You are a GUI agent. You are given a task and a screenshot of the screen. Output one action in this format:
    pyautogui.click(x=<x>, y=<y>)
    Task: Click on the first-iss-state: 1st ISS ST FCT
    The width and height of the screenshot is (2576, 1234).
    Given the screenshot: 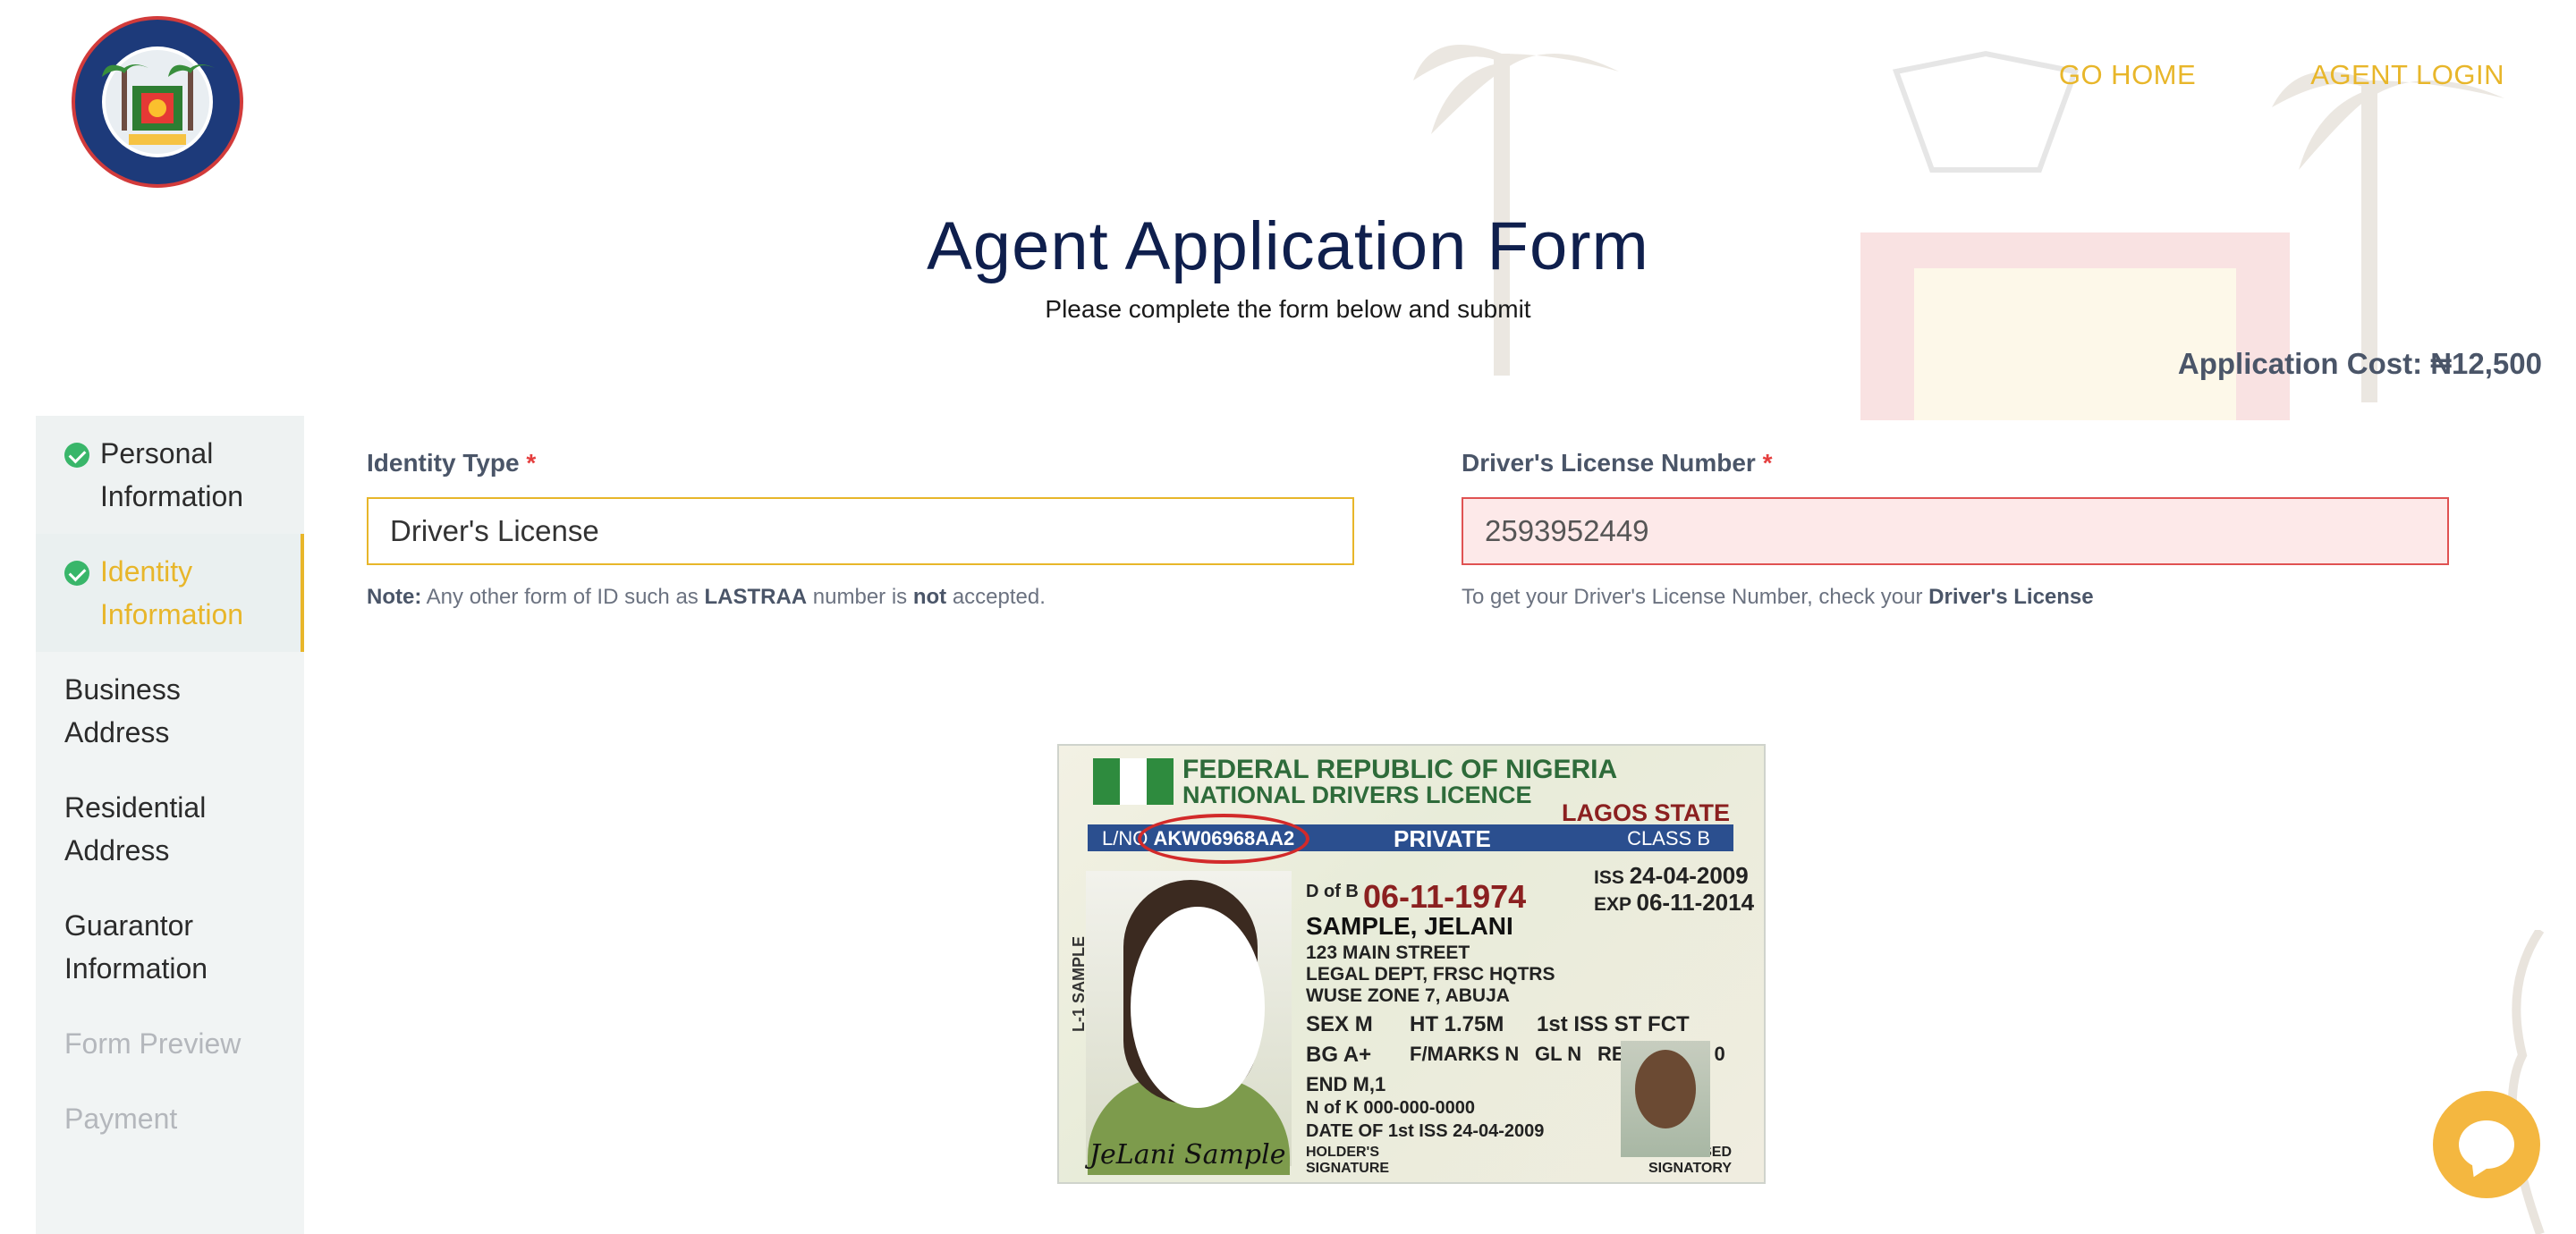 What is the action you would take?
    pyautogui.click(x=1613, y=1024)
    